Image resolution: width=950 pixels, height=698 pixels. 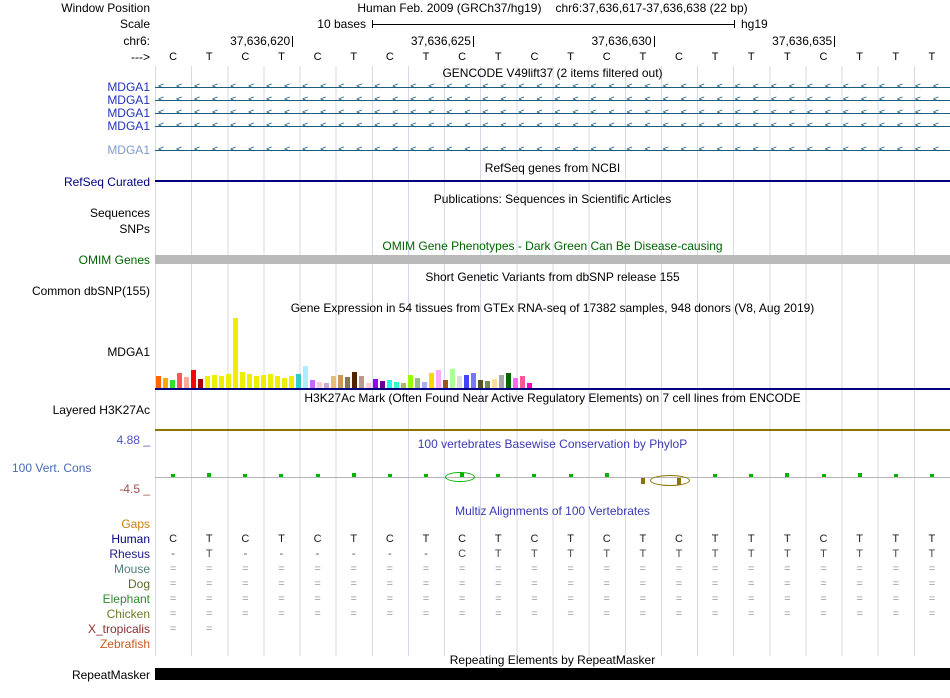 I want to click on repeatmasker-element-bar, so click(x=552, y=674).